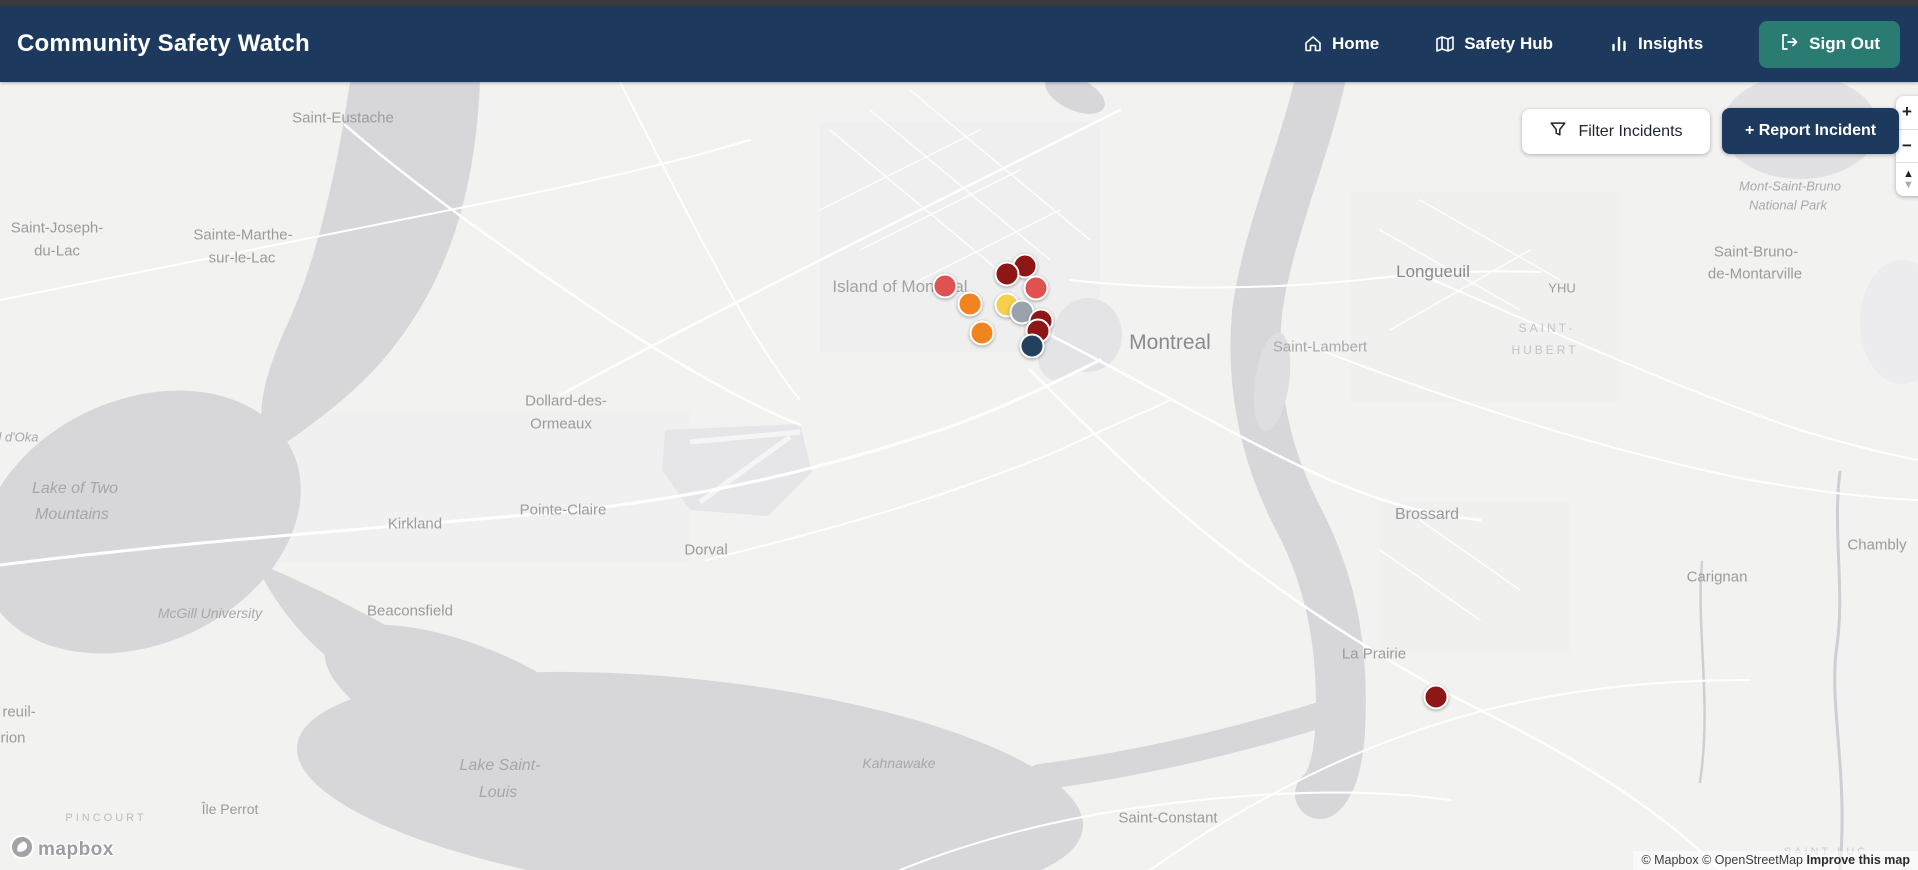 The width and height of the screenshot is (1918, 870). I want to click on filter-incidents-button: Filter Incidents, so click(1616, 131).